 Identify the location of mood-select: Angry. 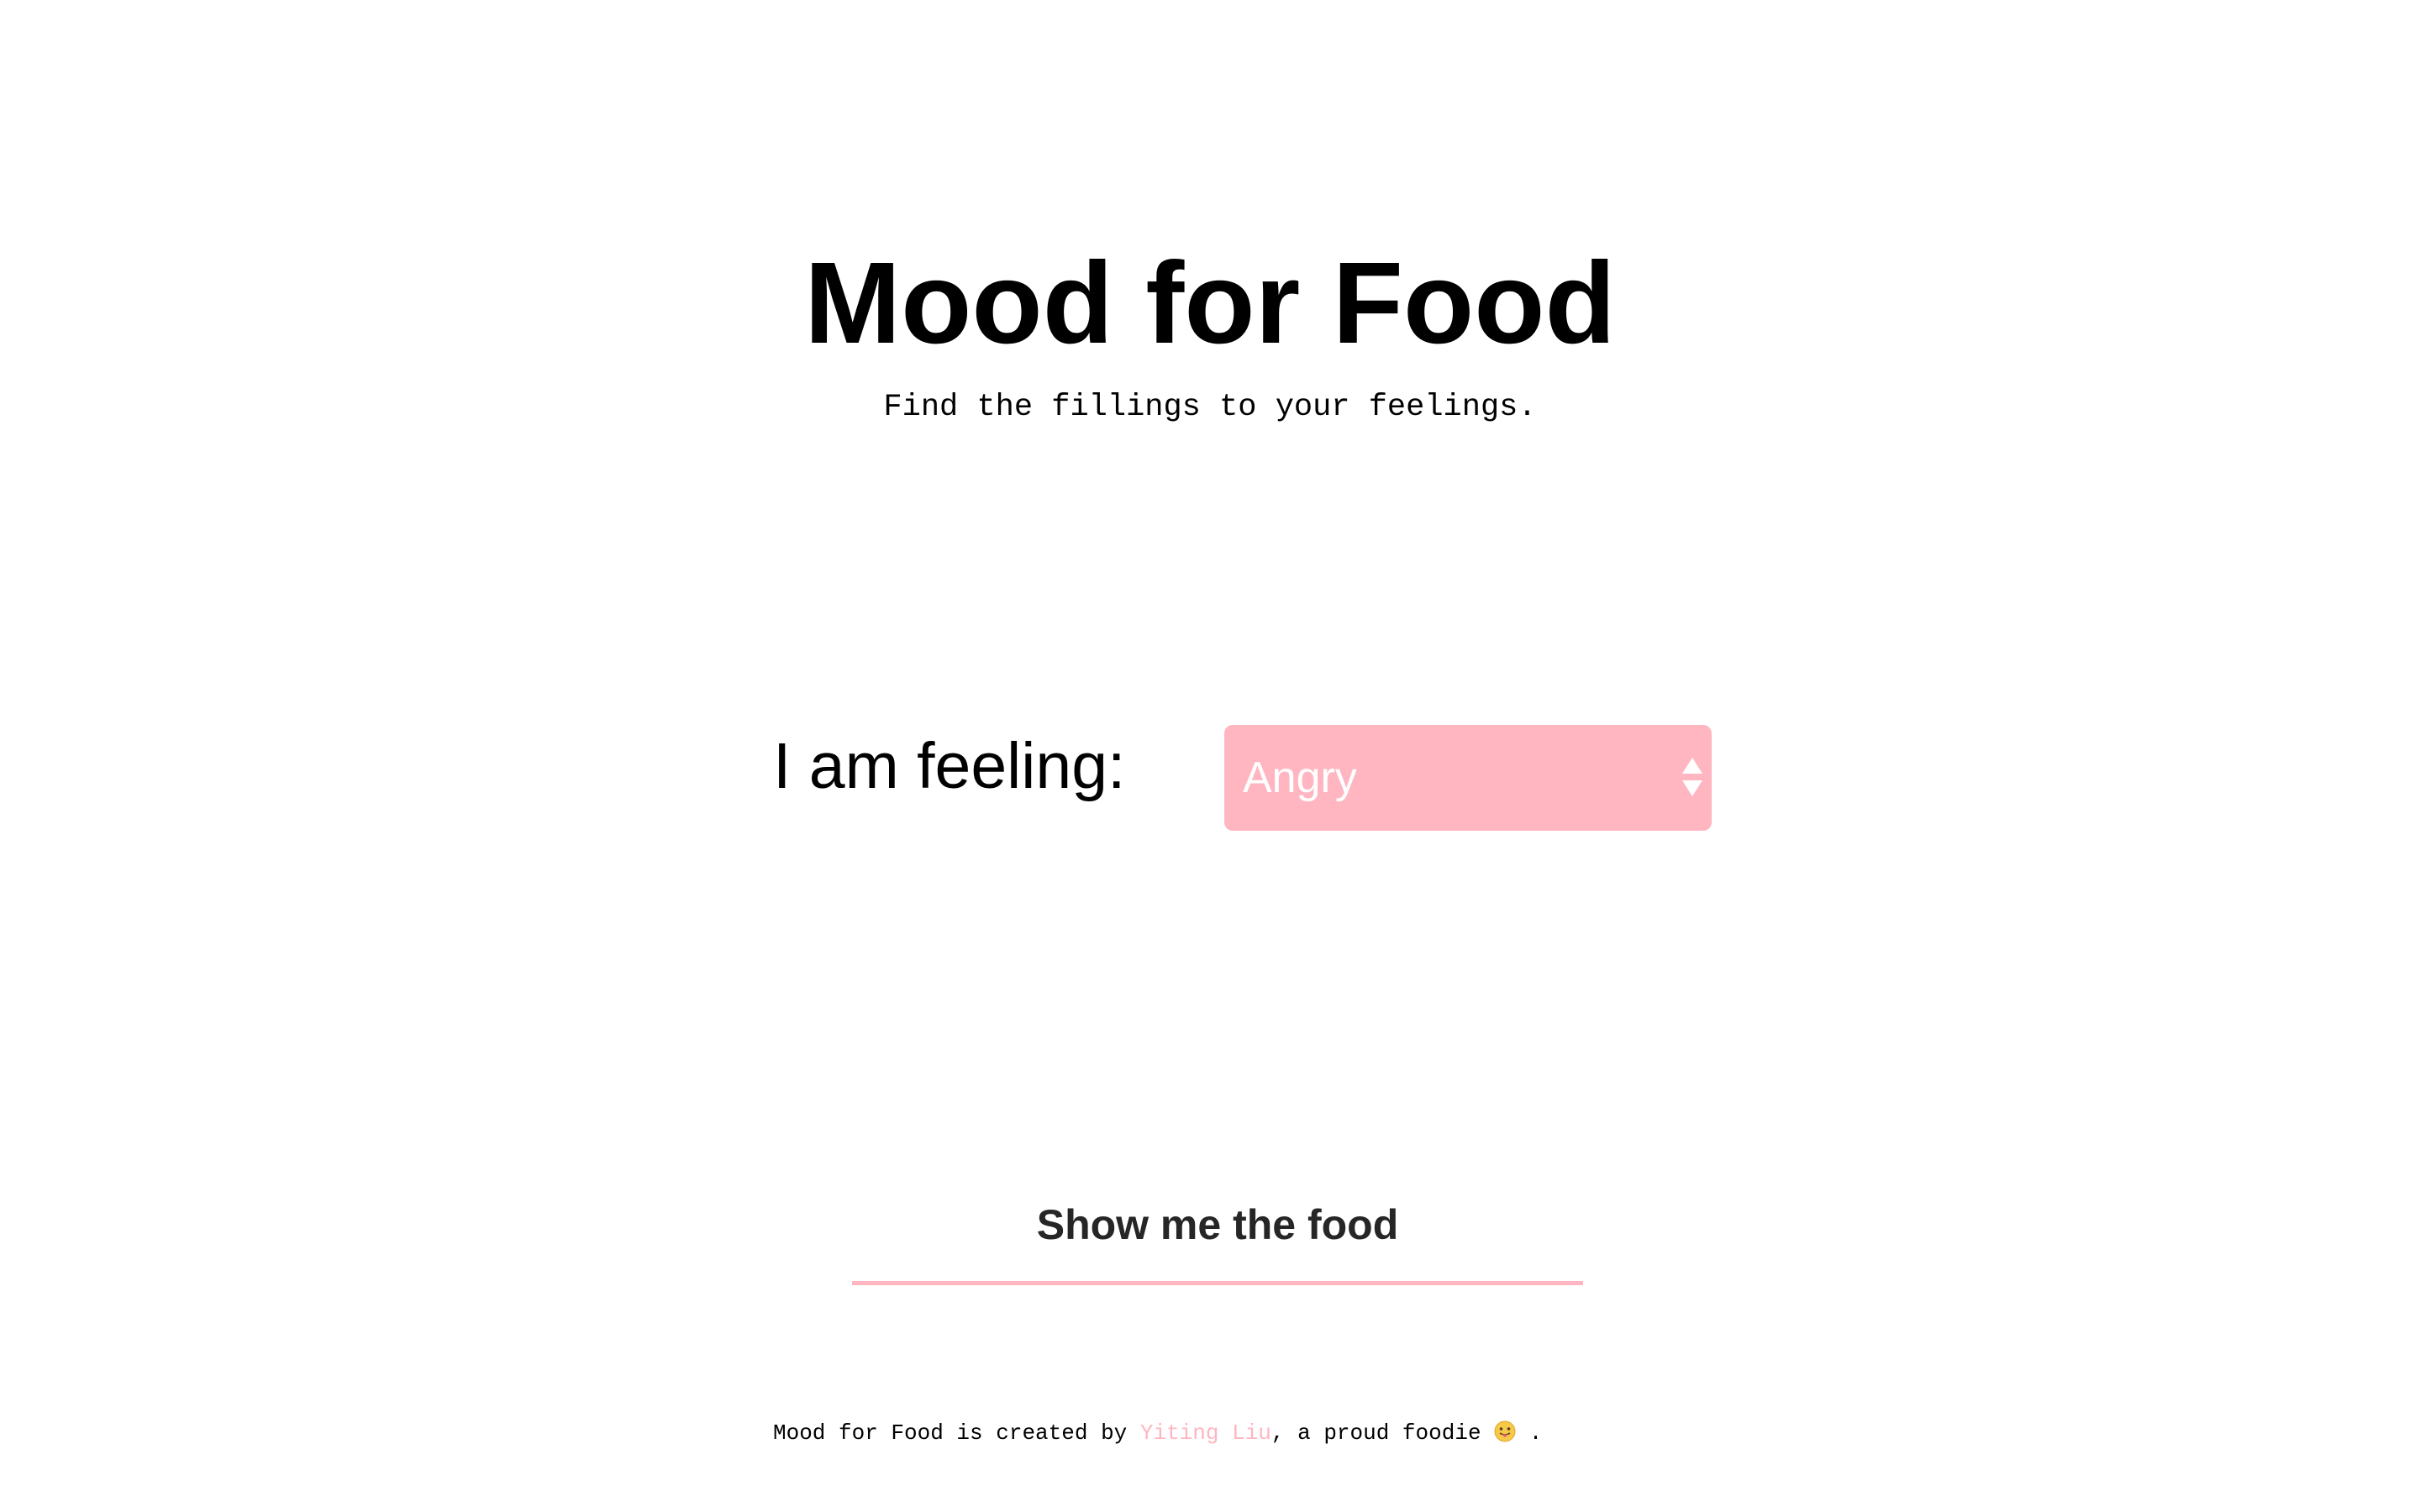
(1468, 778).